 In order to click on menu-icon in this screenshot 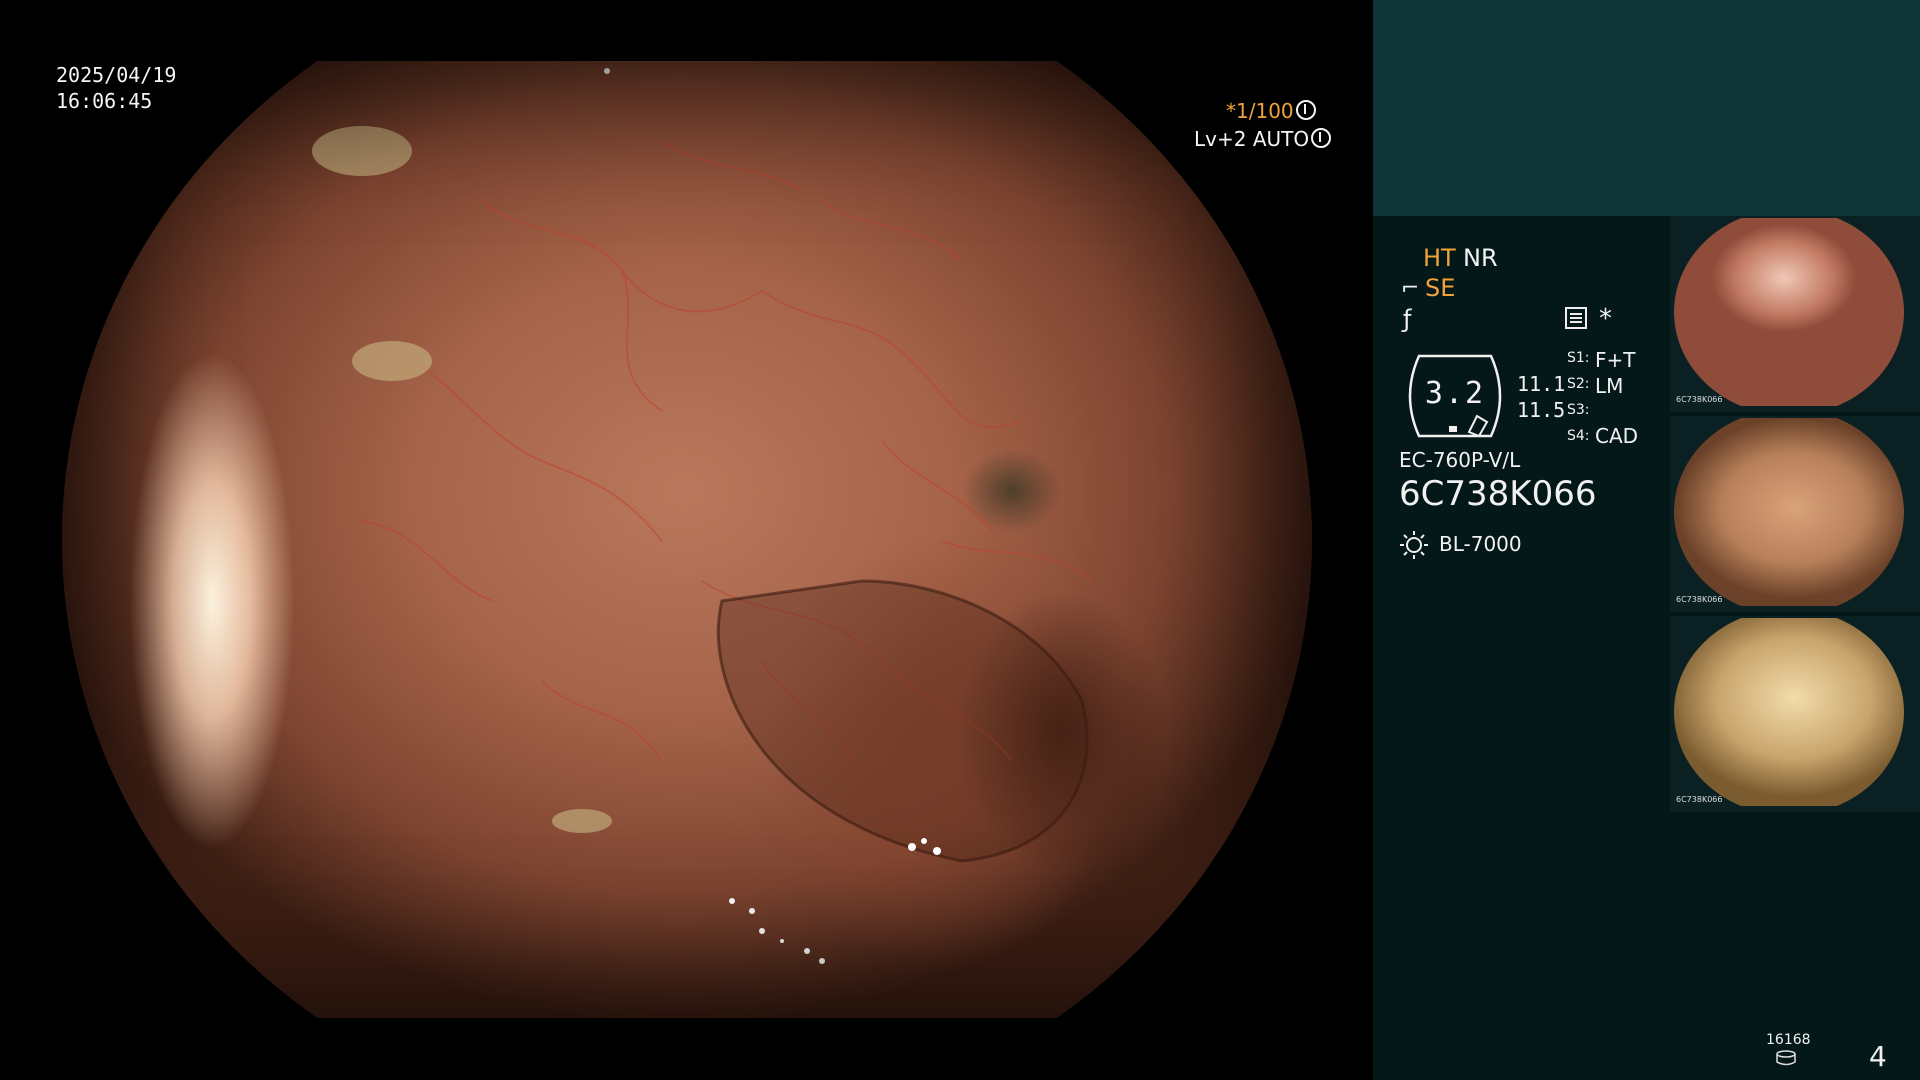, I will do `click(1576, 318)`.